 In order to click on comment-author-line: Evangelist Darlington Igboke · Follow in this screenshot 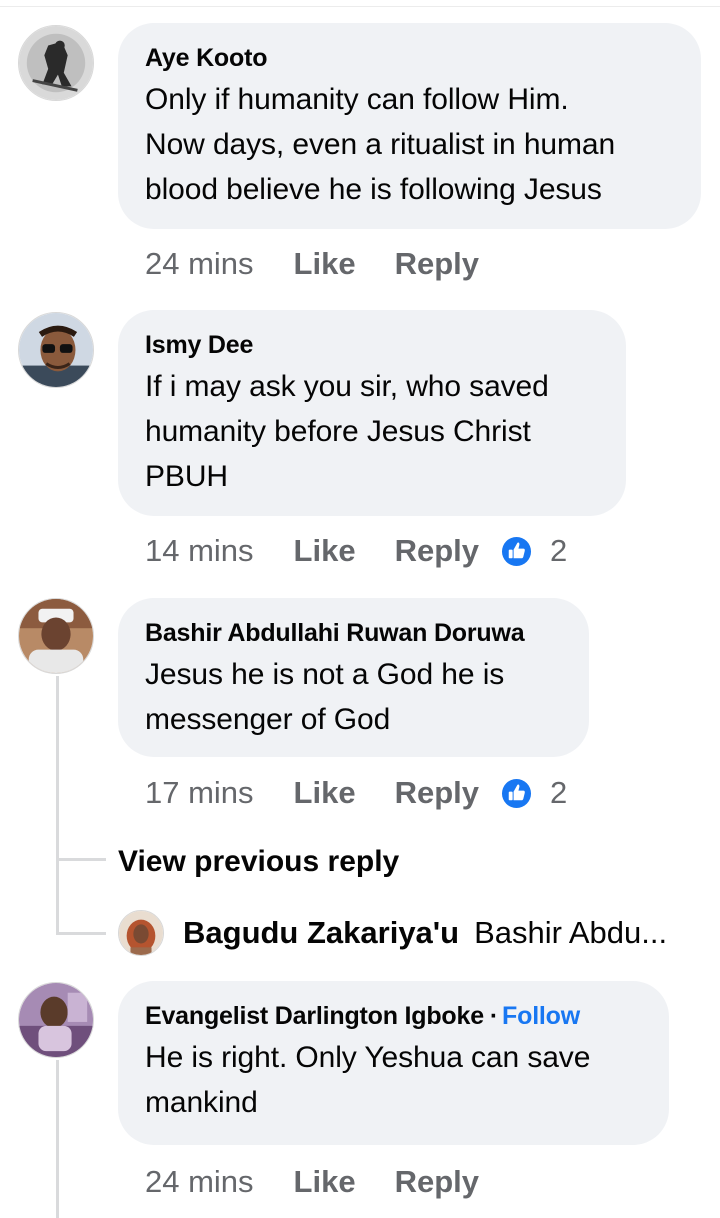, I will do `click(394, 1016)`.